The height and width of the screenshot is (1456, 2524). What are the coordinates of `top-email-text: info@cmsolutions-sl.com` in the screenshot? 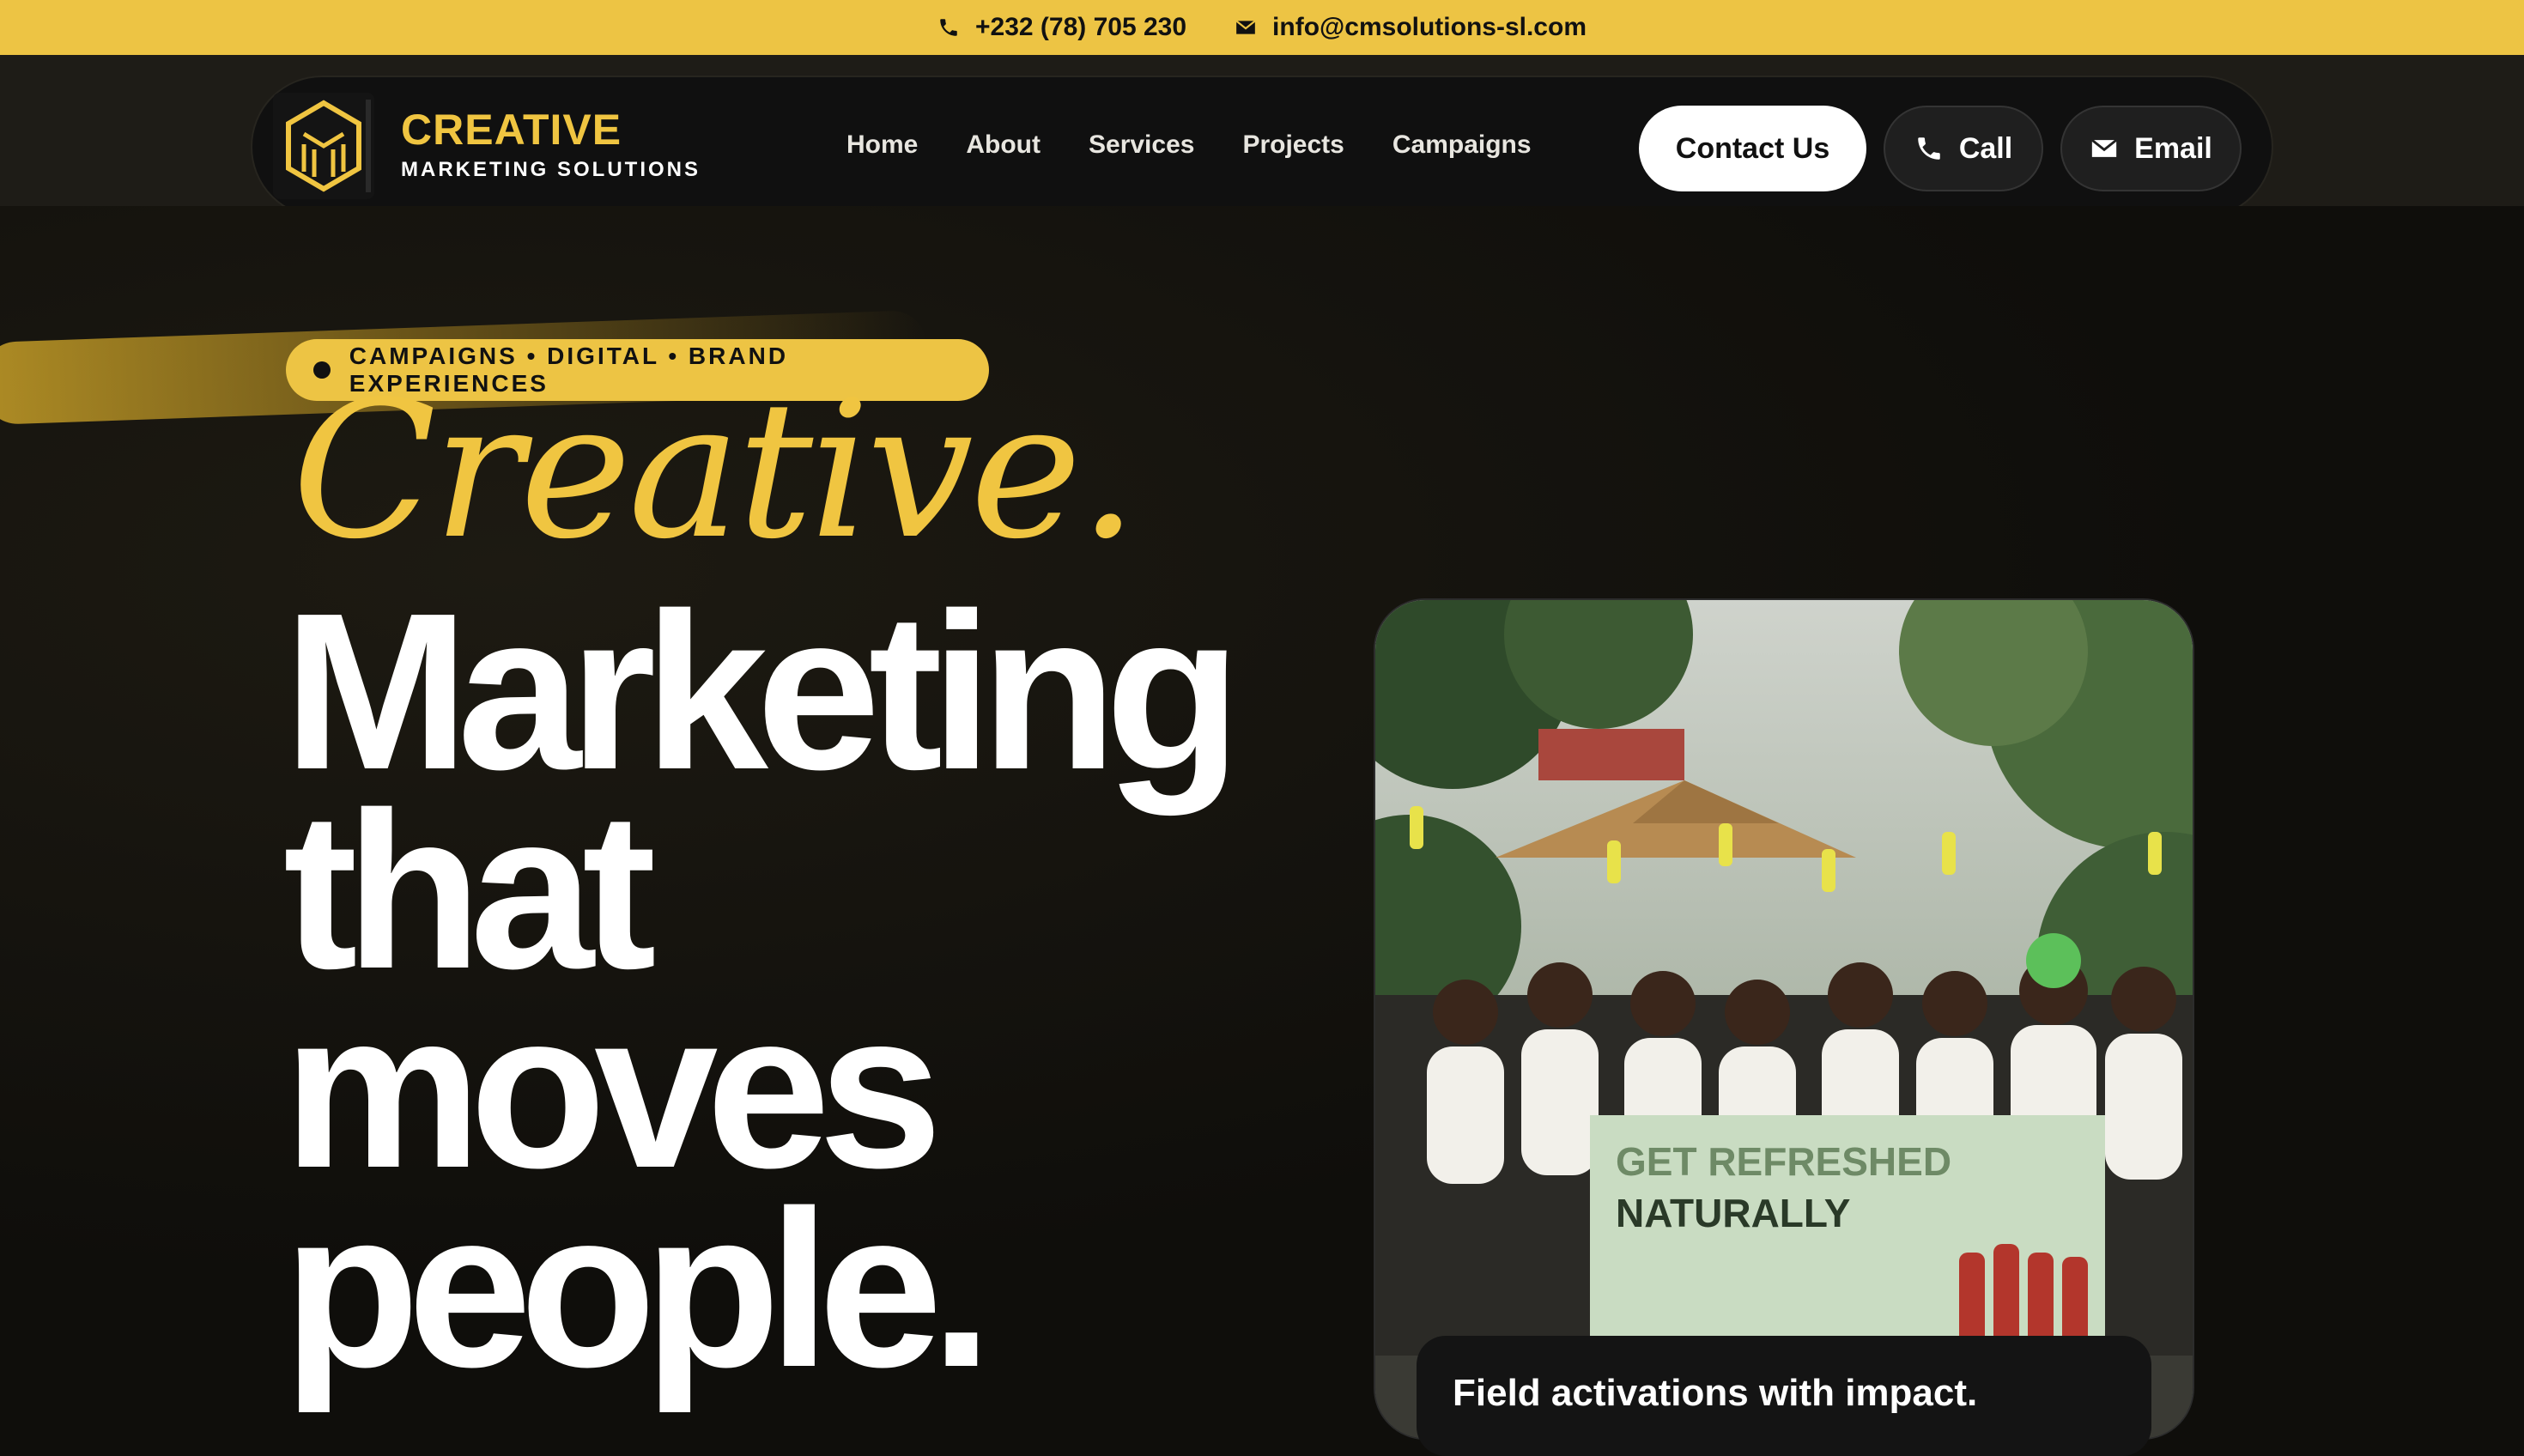 It's located at (1429, 27).